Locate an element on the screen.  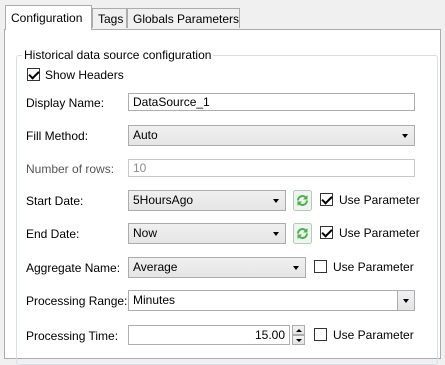
processing-range-select: Minutes is located at coordinates (271, 300).